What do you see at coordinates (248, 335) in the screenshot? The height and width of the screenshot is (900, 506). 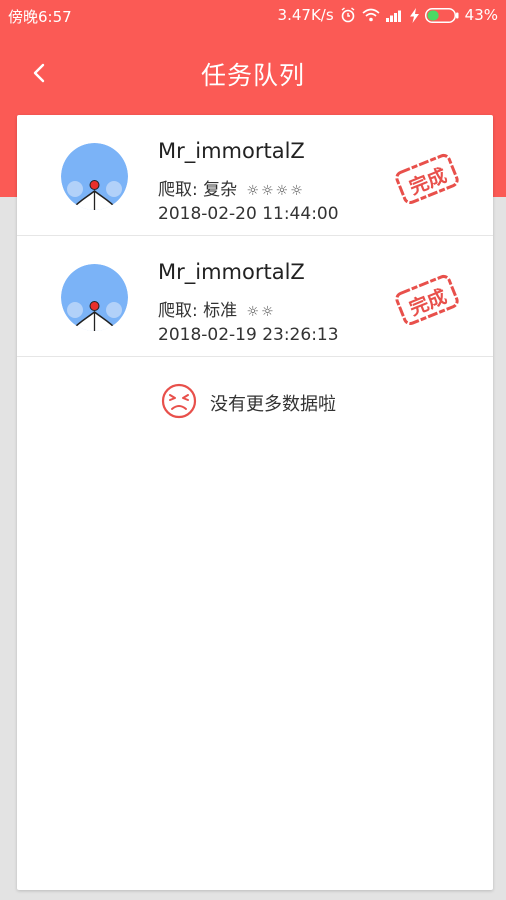 I see `timestamp: 2018-02-19 23:26:13` at bounding box center [248, 335].